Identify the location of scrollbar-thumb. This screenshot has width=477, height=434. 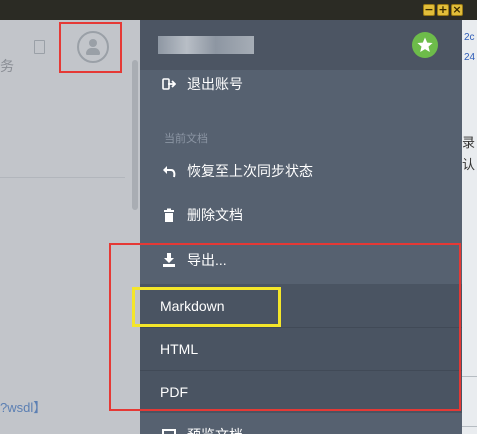
(135, 135).